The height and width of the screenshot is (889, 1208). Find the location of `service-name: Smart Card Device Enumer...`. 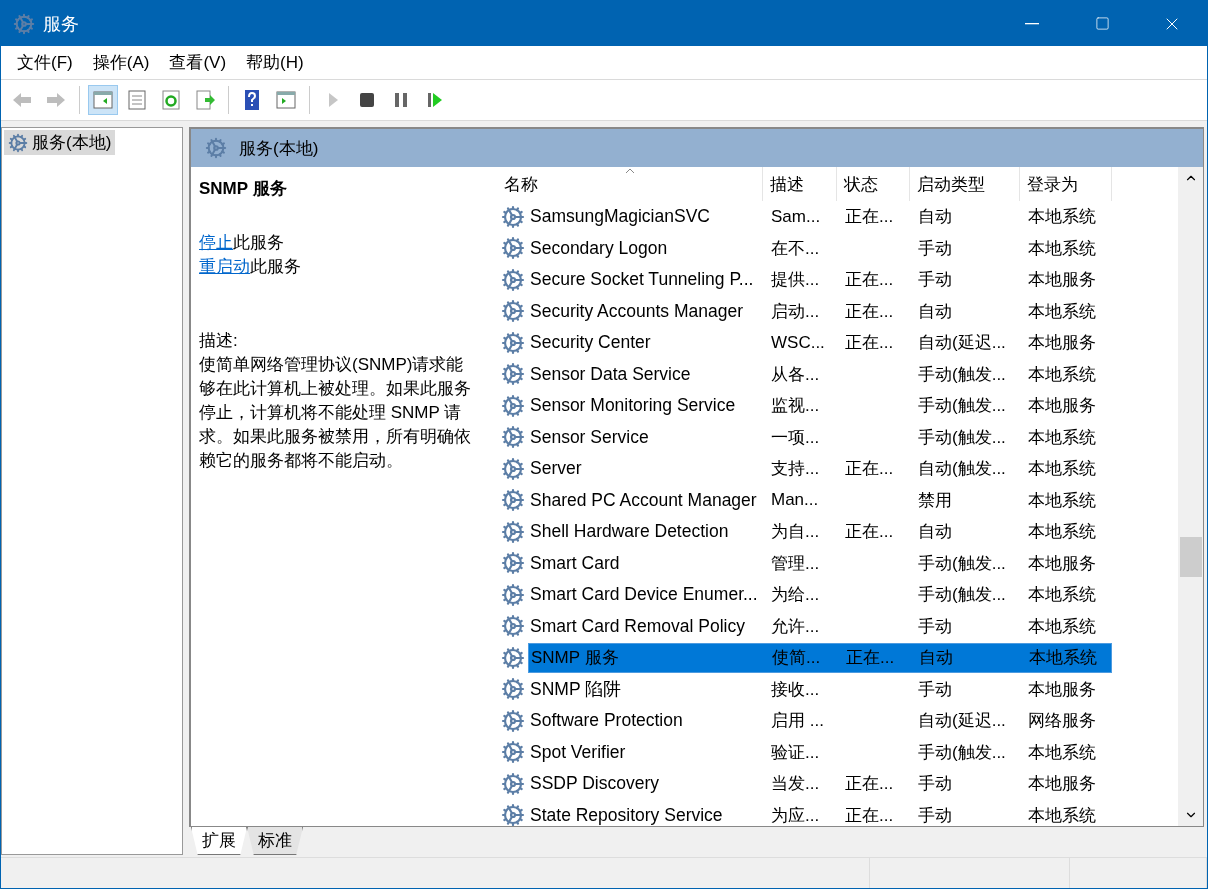

service-name: Smart Card Device Enumer... is located at coordinates (644, 595).